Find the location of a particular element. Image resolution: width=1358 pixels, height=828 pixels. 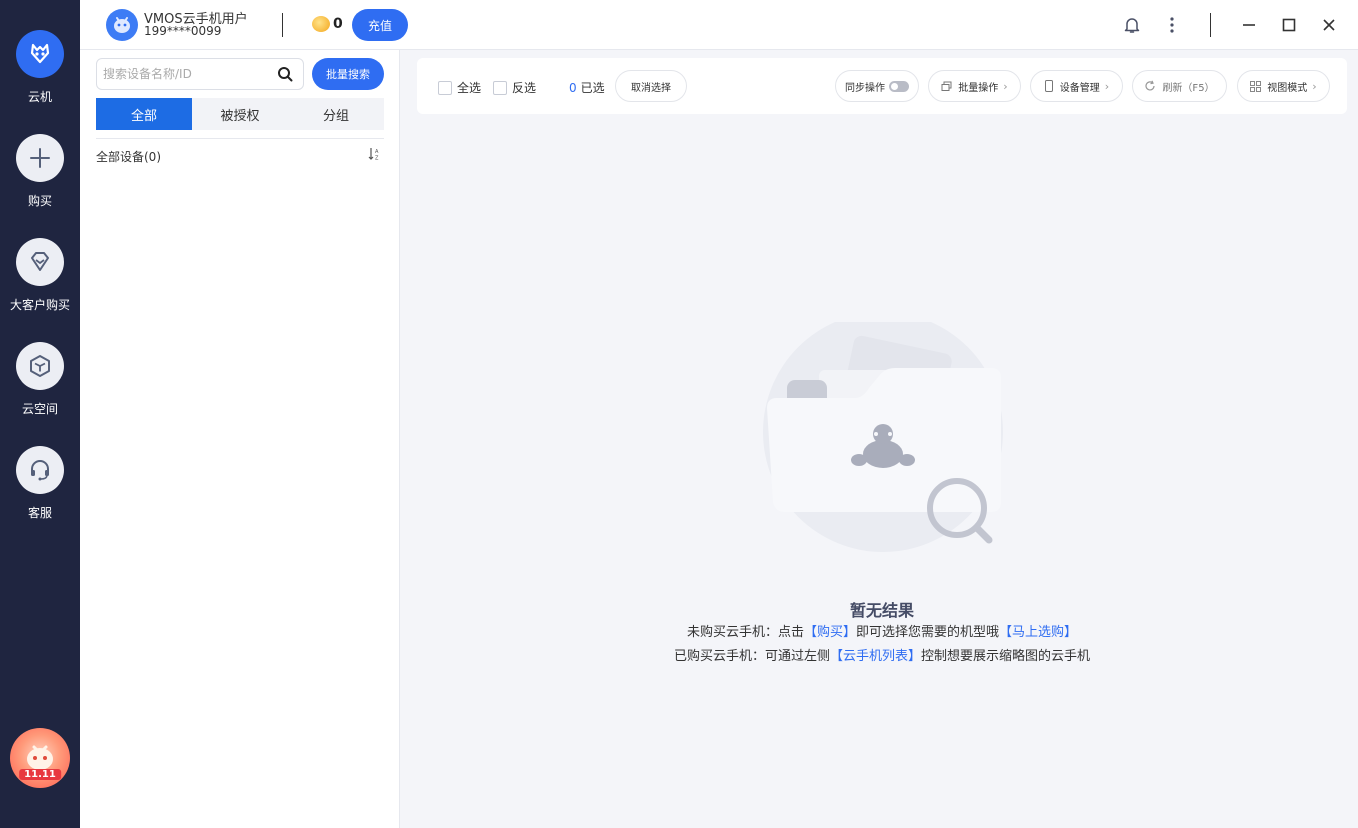

empty-folder-illustration is located at coordinates (880, 432).